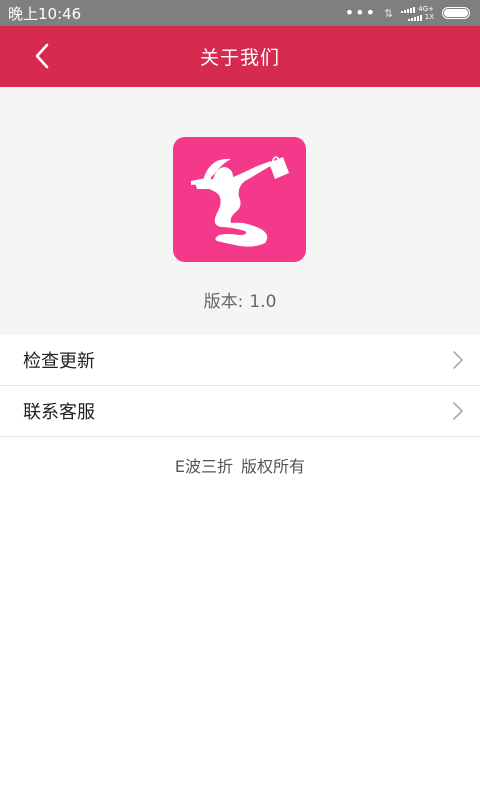 This screenshot has height=800, width=480. Describe the element at coordinates (59, 361) in the screenshot. I see `check-update-label: 检查更新` at that location.